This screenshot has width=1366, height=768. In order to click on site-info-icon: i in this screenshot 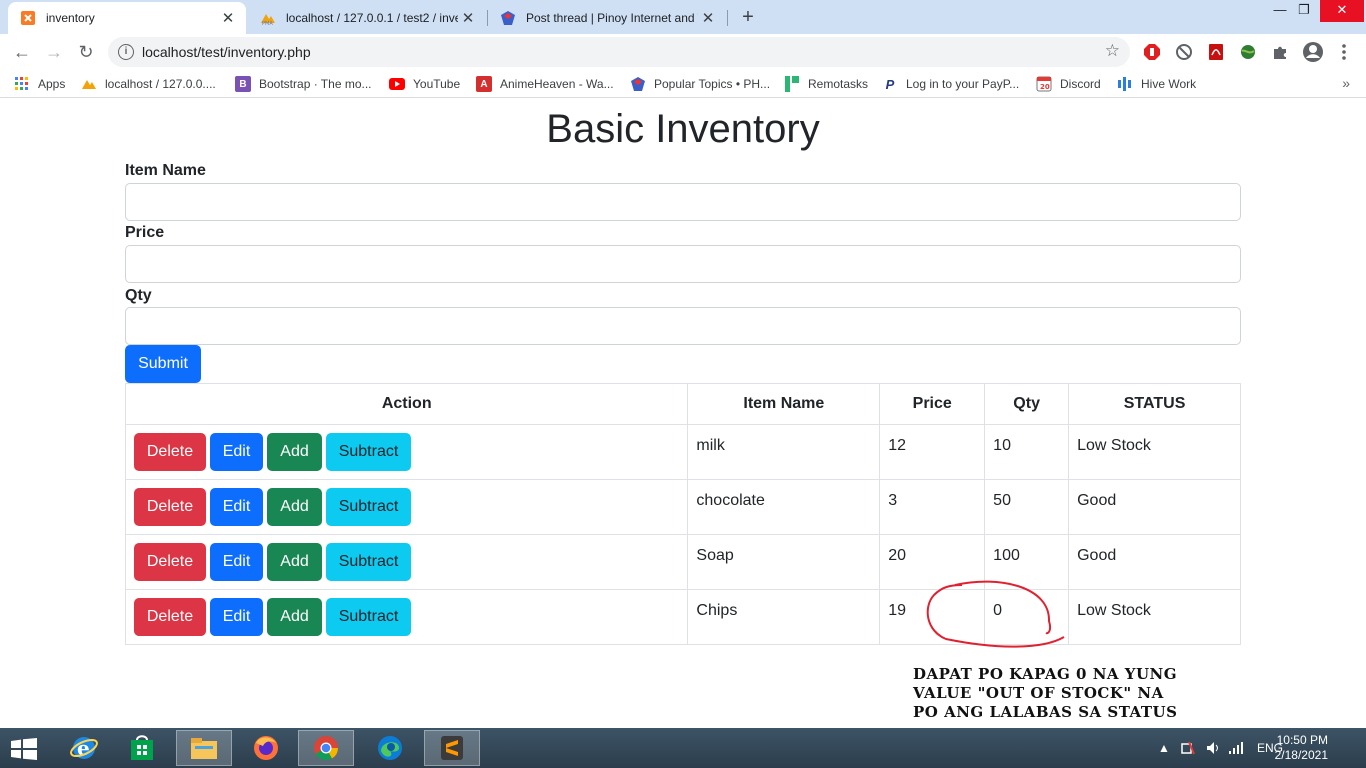, I will do `click(126, 52)`.